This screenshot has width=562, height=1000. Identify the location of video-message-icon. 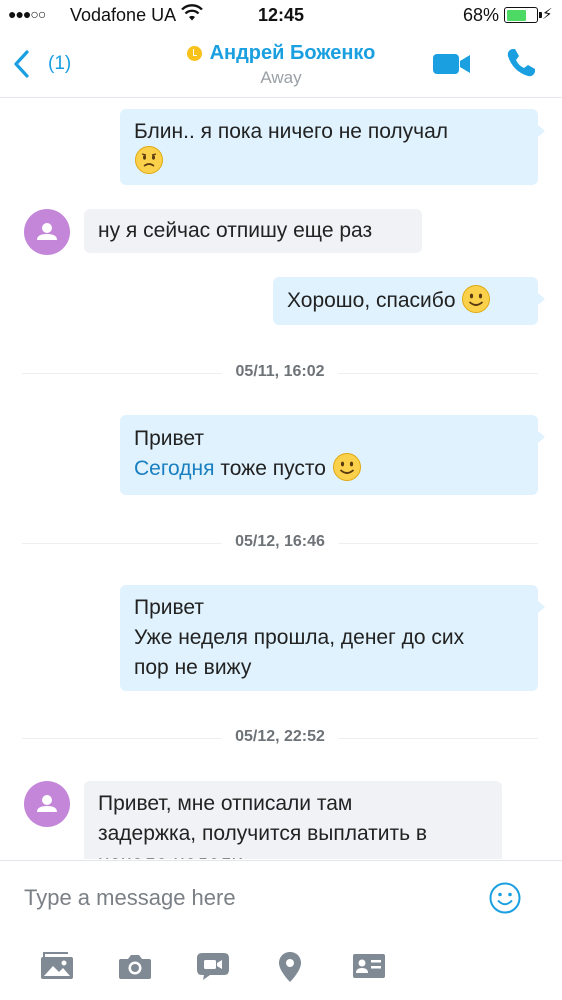
(213, 966).